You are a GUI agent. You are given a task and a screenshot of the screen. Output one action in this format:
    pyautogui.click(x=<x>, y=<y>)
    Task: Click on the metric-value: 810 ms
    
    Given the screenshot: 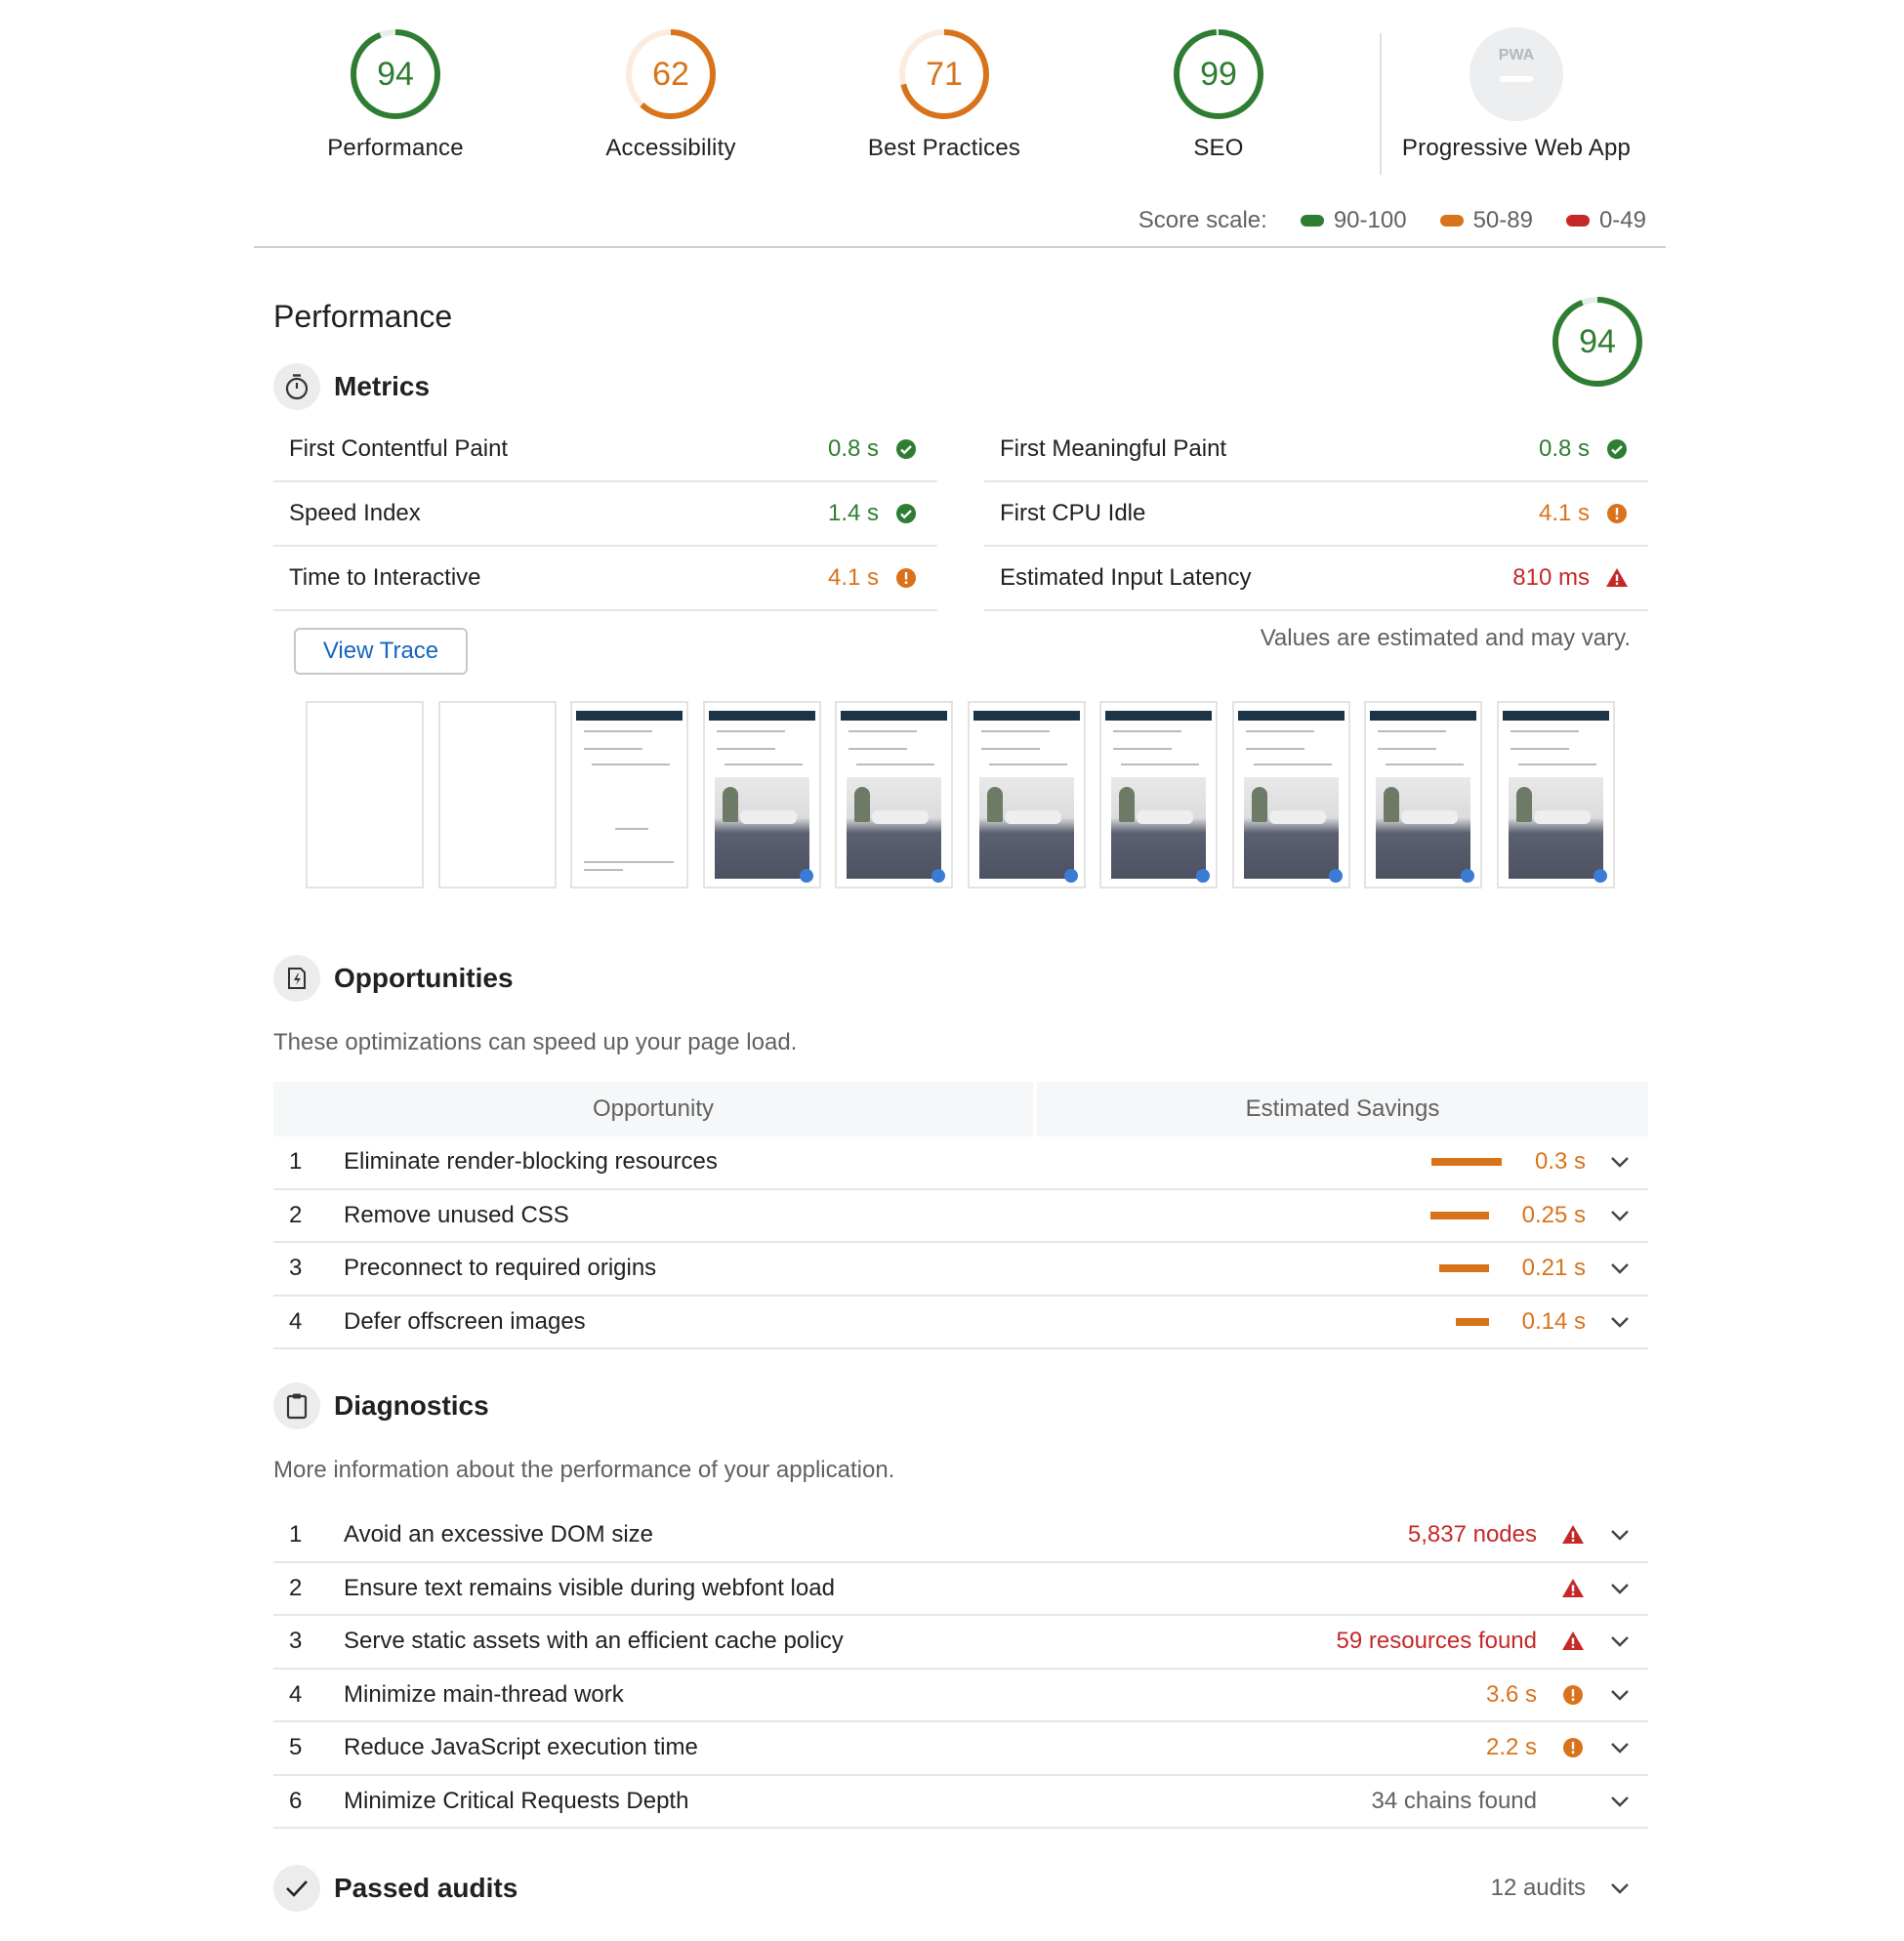 What is the action you would take?
    pyautogui.click(x=1551, y=577)
    